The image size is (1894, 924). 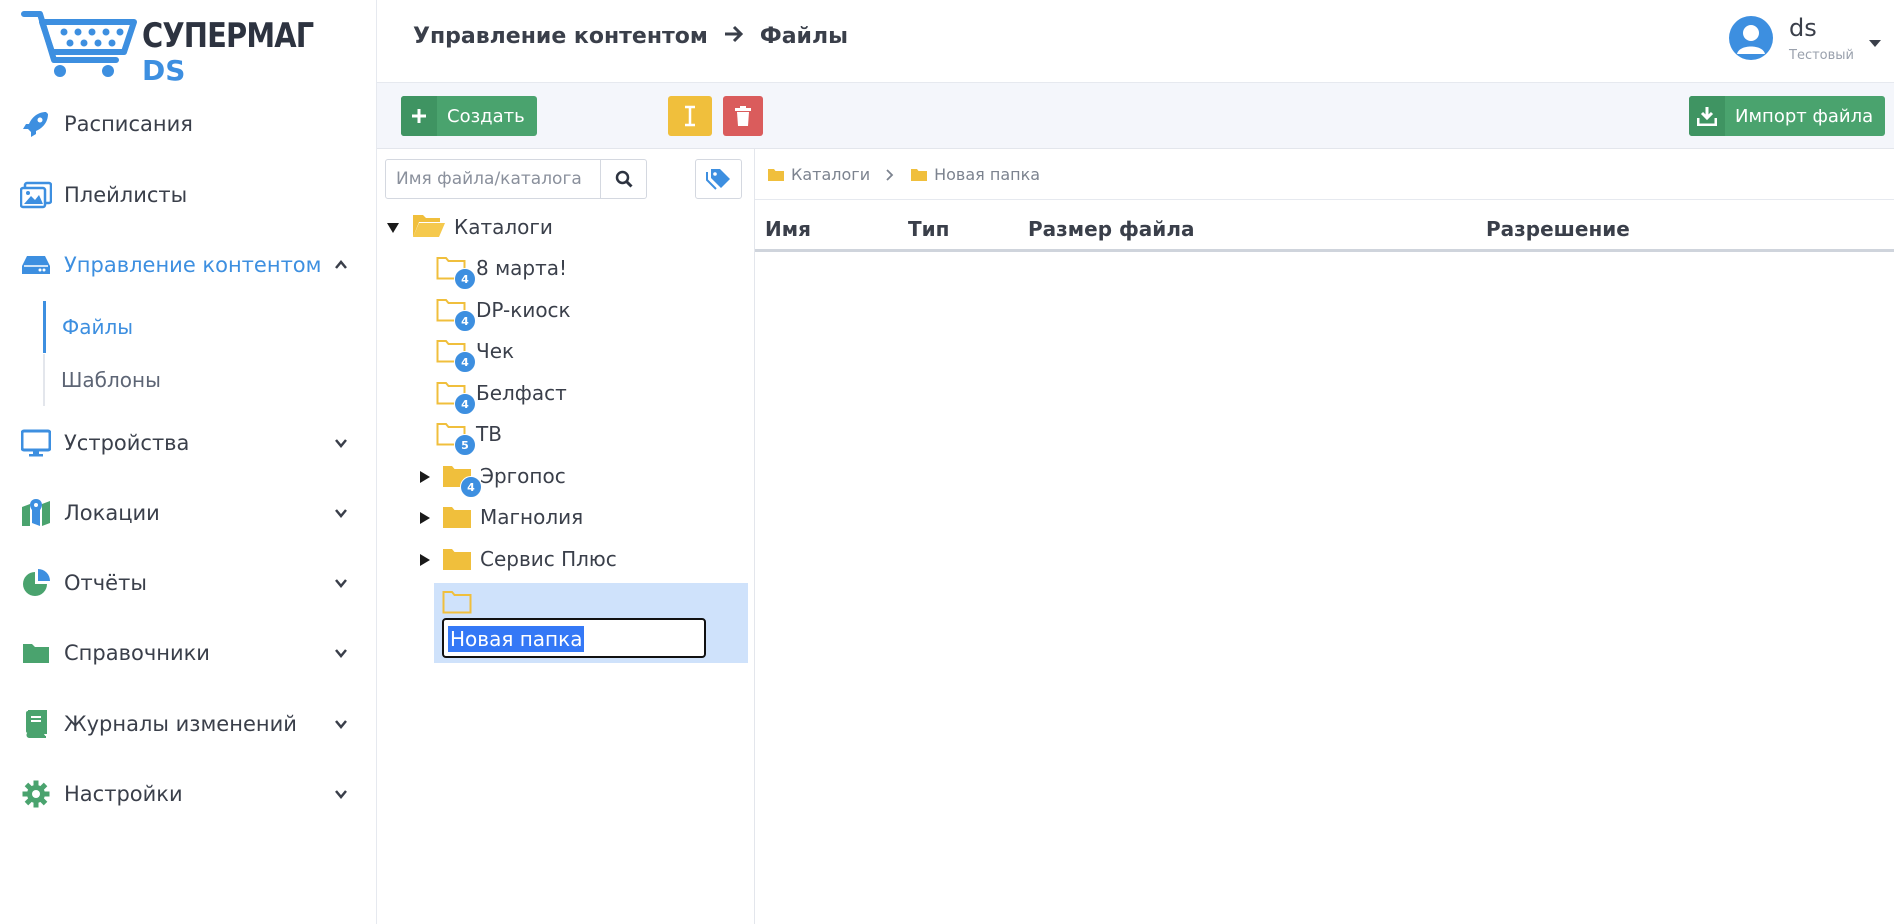 I want to click on trash-icon, so click(x=743, y=116).